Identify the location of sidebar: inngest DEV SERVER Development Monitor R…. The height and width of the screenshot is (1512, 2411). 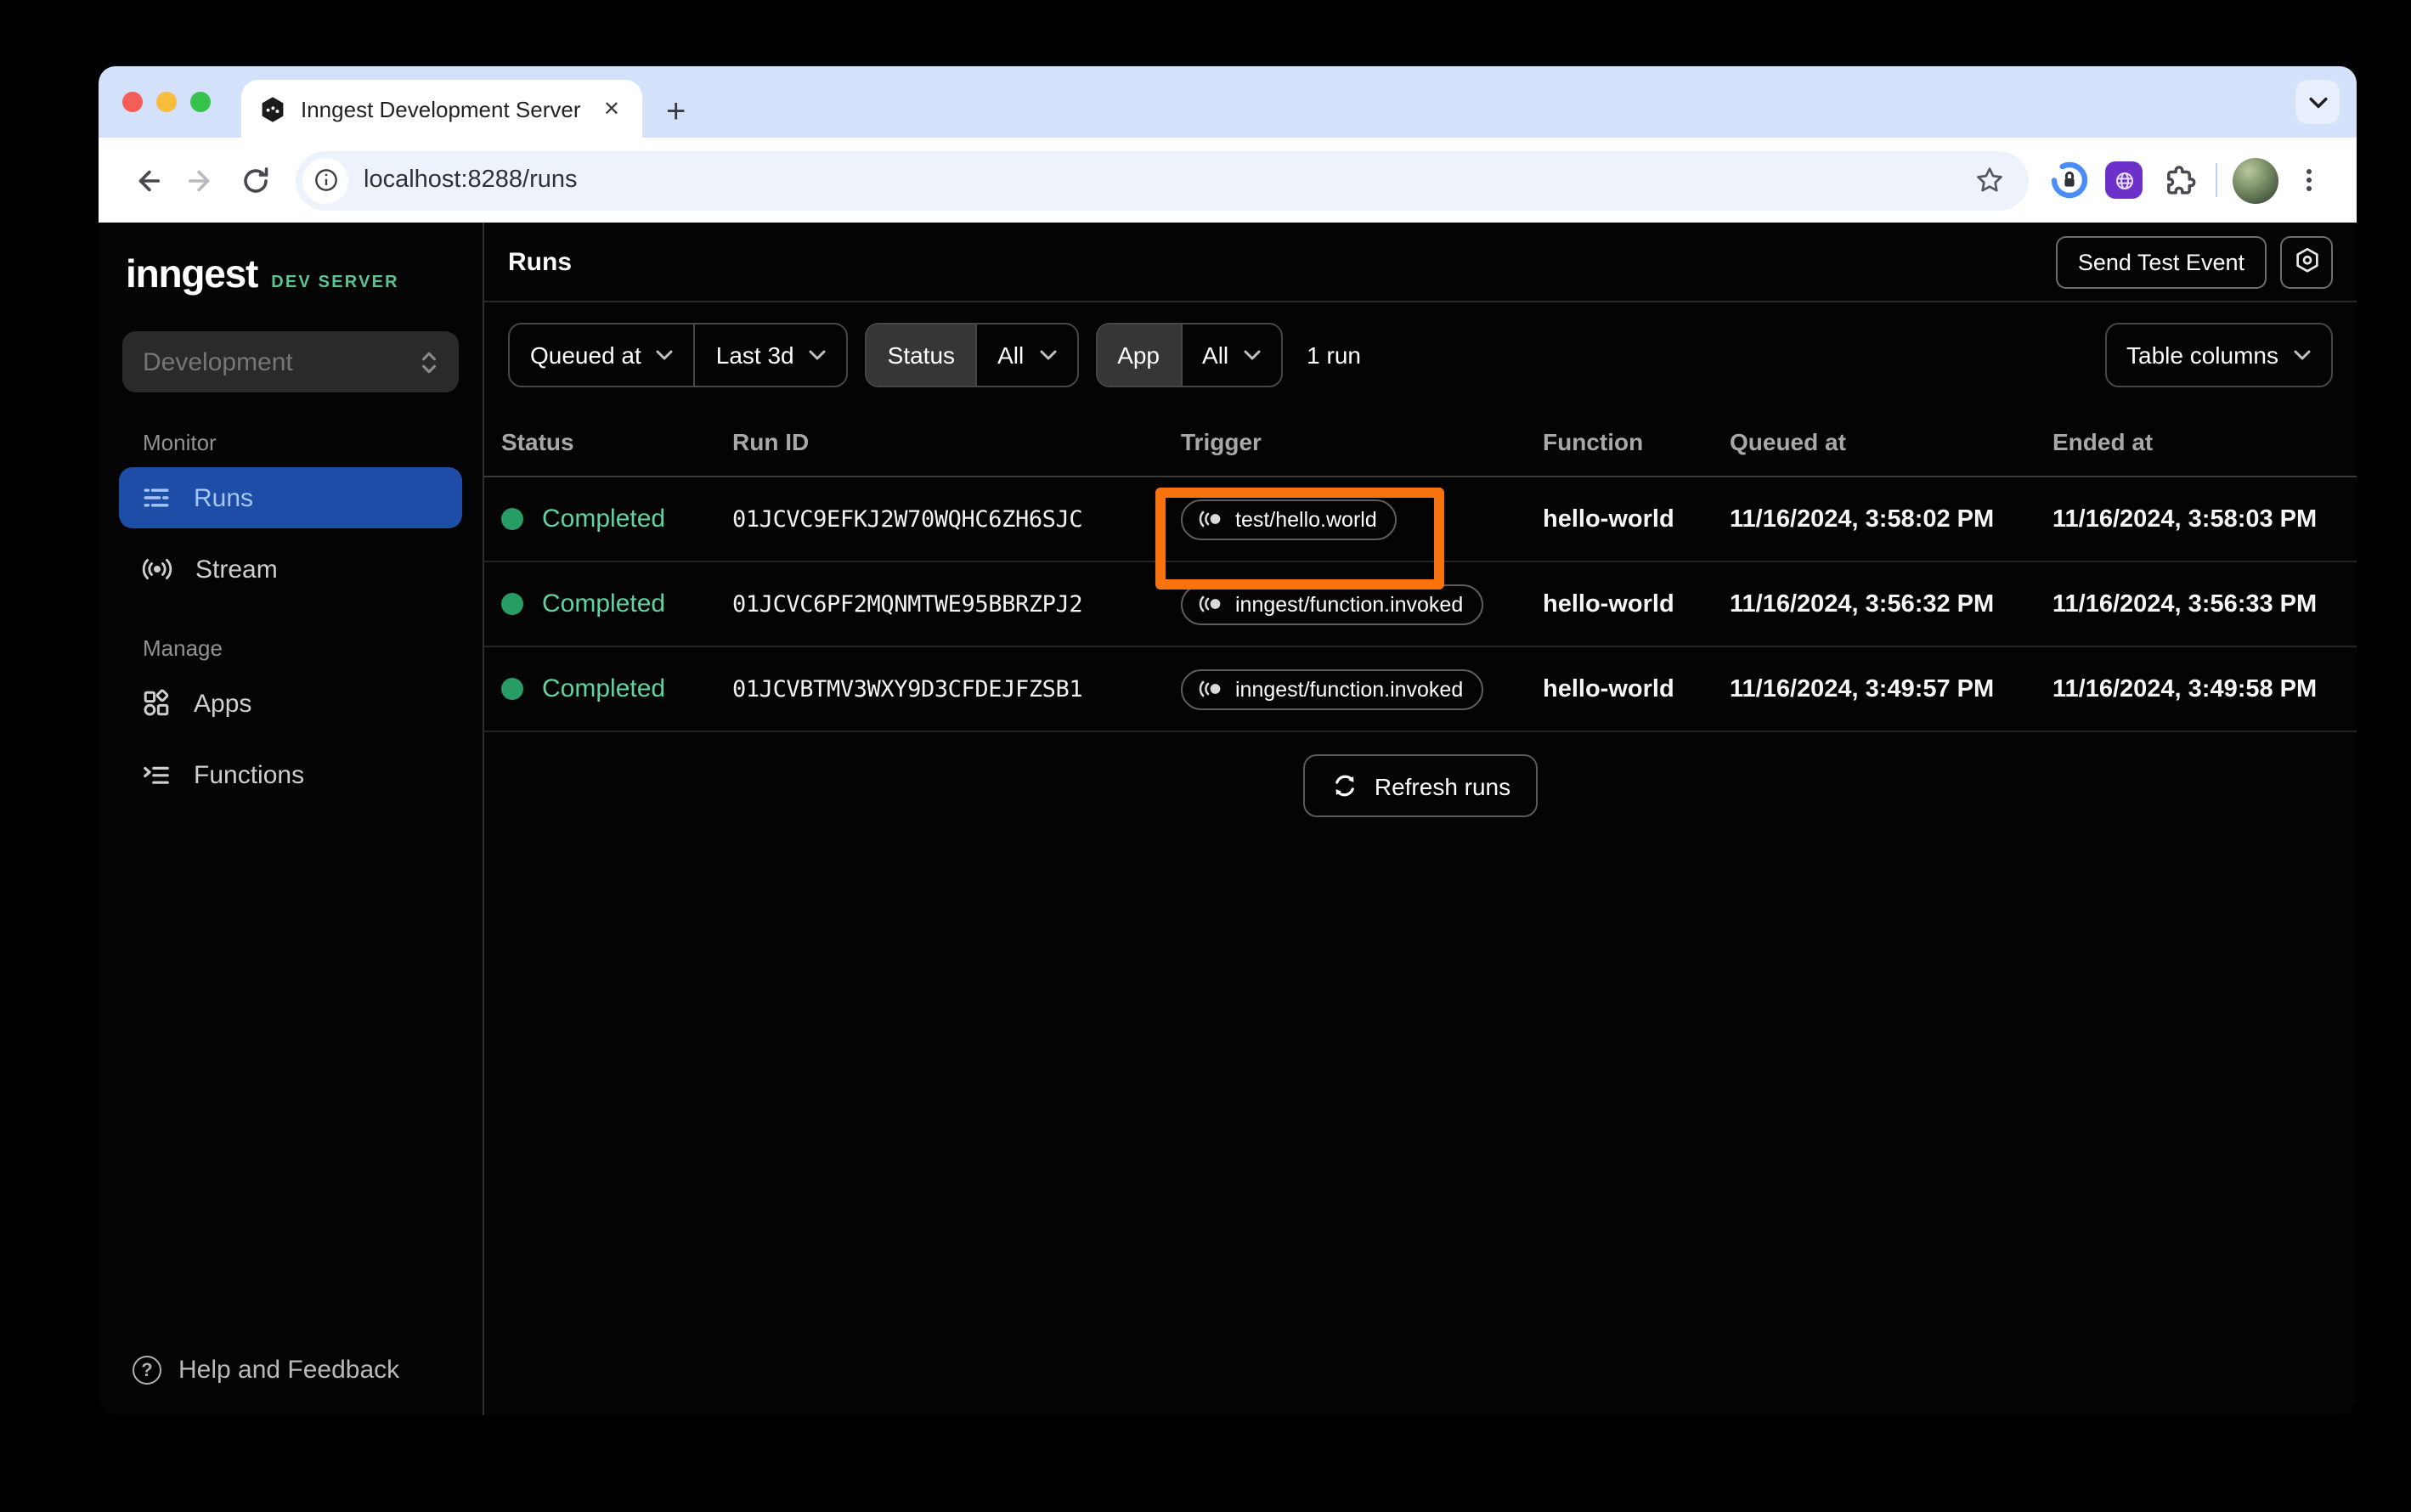
(291, 819).